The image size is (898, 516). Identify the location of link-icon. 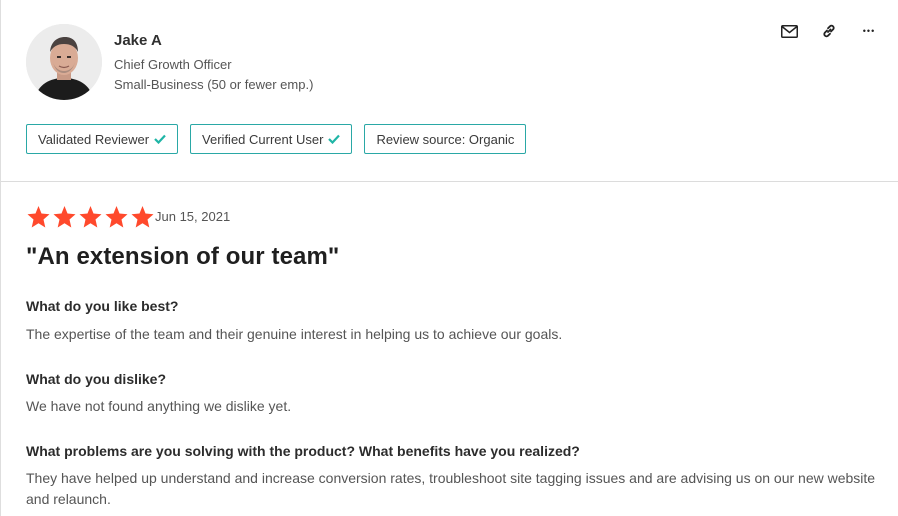
(829, 31).